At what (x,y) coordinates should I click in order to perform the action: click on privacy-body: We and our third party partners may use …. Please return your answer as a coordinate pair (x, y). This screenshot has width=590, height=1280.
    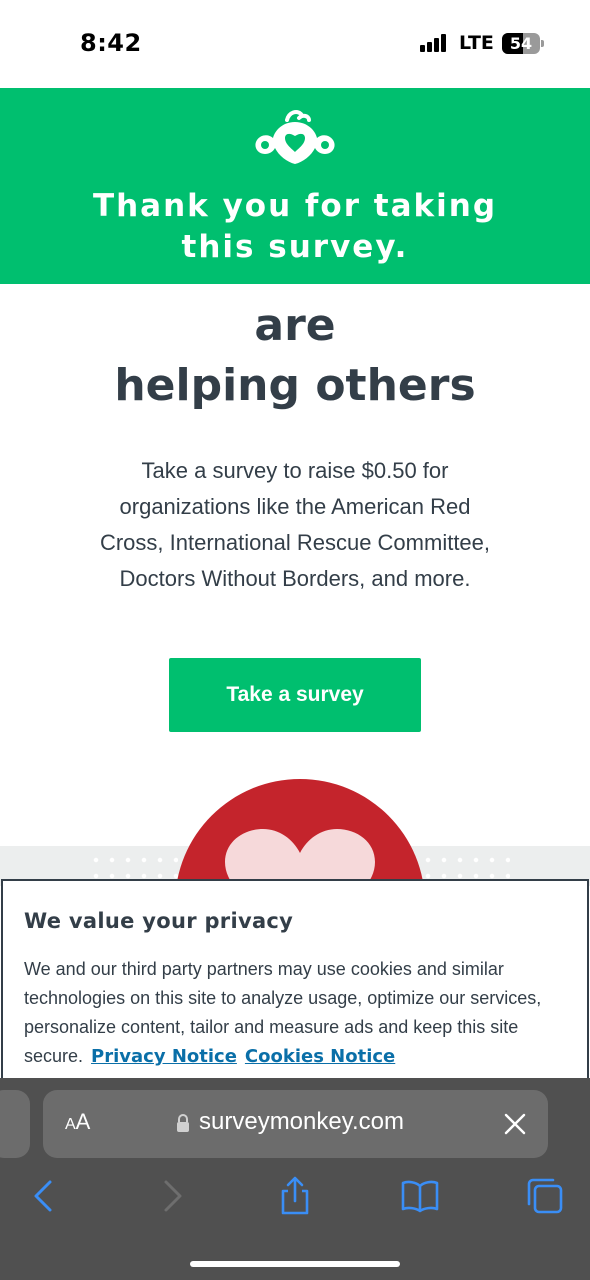
    Looking at the image, I should click on (294, 1013).